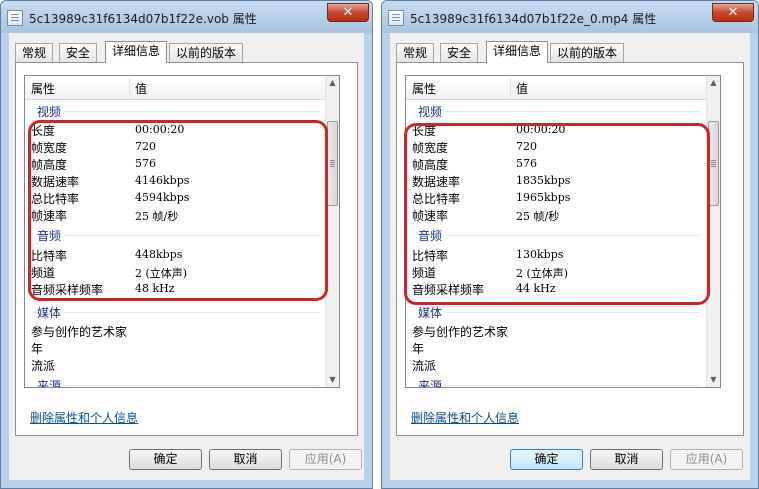 This screenshot has height=489, width=759. I want to click on property-name: 总比特率, so click(436, 199).